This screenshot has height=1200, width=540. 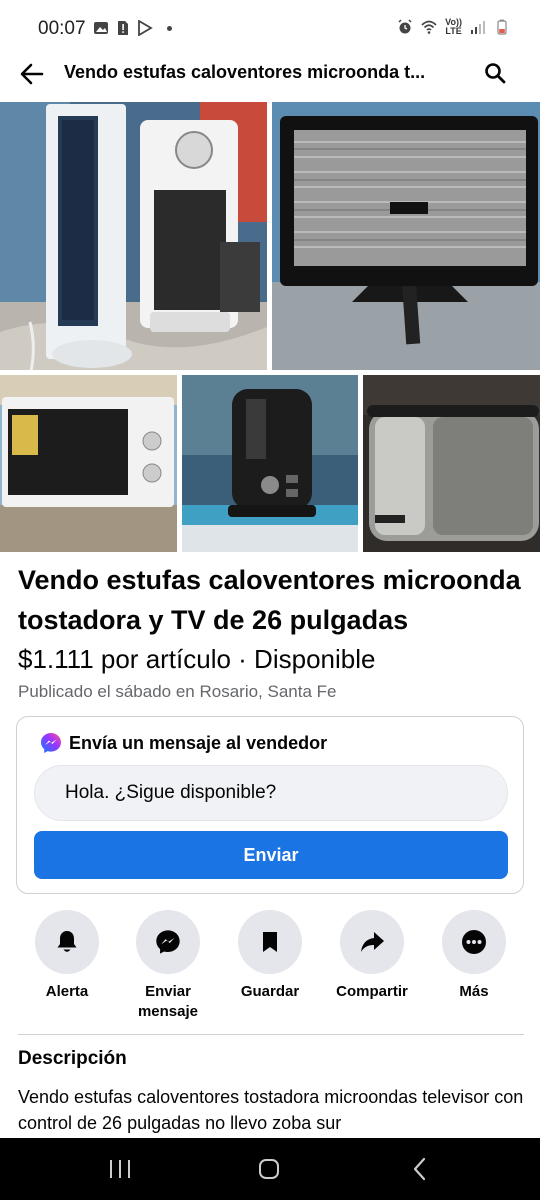 I want to click on more-button-circle, so click(x=474, y=942).